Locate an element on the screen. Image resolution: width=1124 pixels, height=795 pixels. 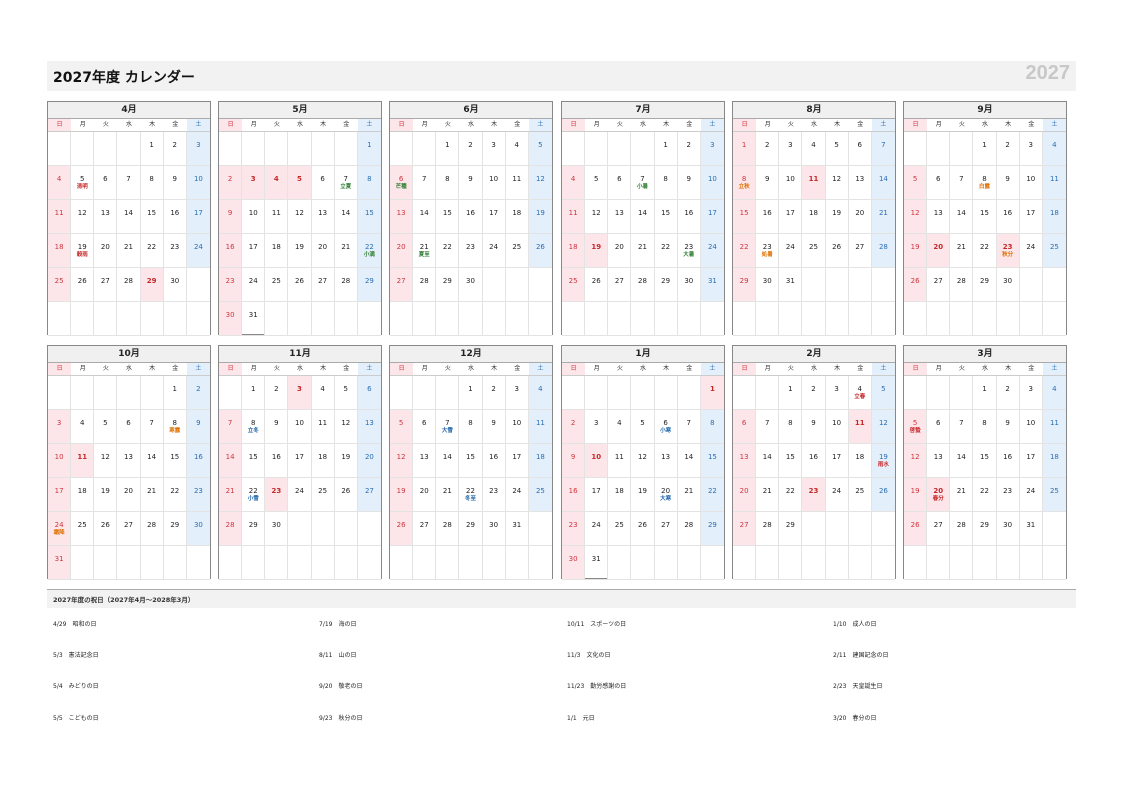
day-cell: 16 is located at coordinates (198, 461).